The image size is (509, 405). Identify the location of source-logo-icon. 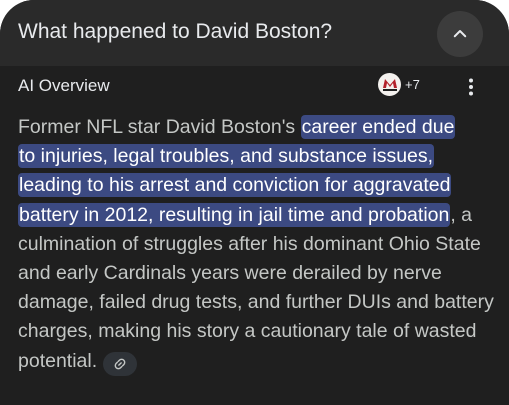
(389, 84).